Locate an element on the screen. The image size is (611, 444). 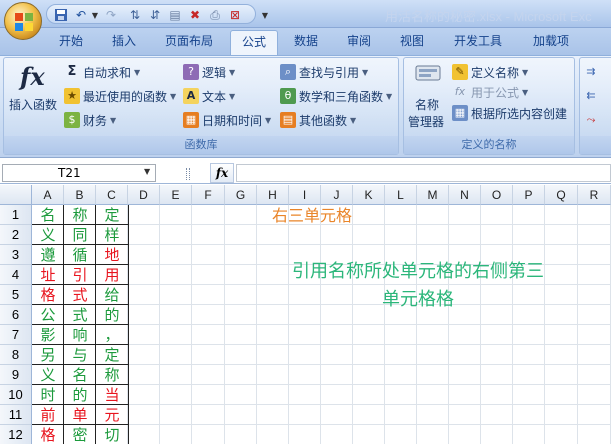
cell-c2: 样 is located at coordinates (112, 235).